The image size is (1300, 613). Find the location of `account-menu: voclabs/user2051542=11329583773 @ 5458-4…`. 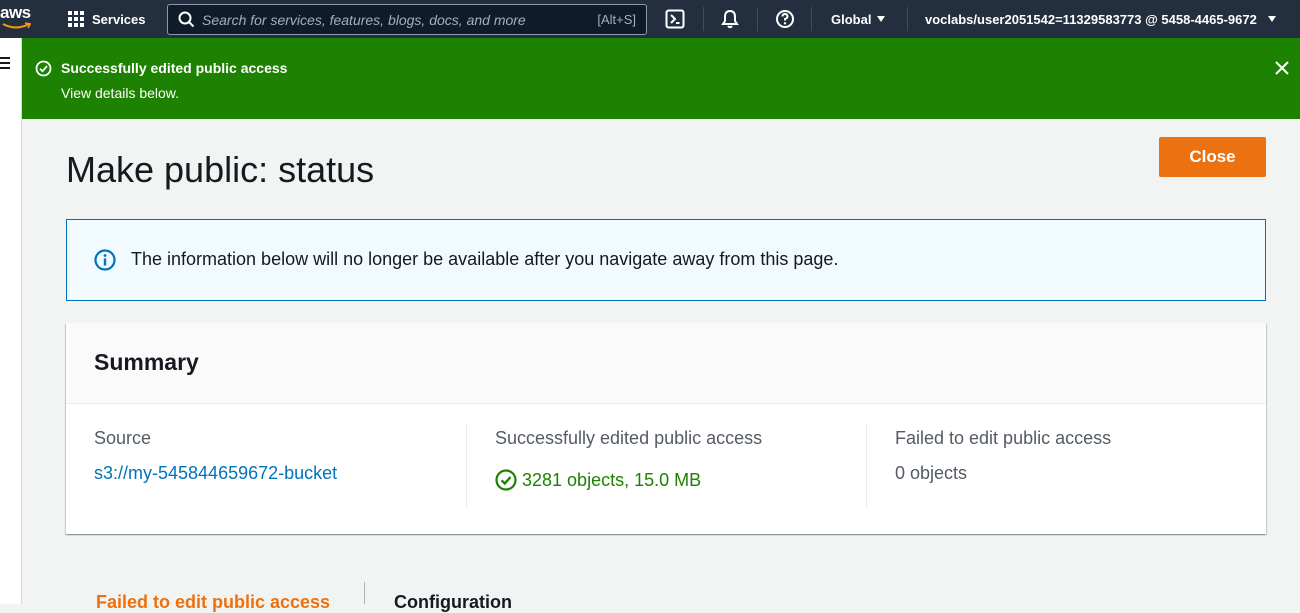

account-menu: voclabs/user2051542=11329583773 @ 5458-4… is located at coordinates (1100, 19).